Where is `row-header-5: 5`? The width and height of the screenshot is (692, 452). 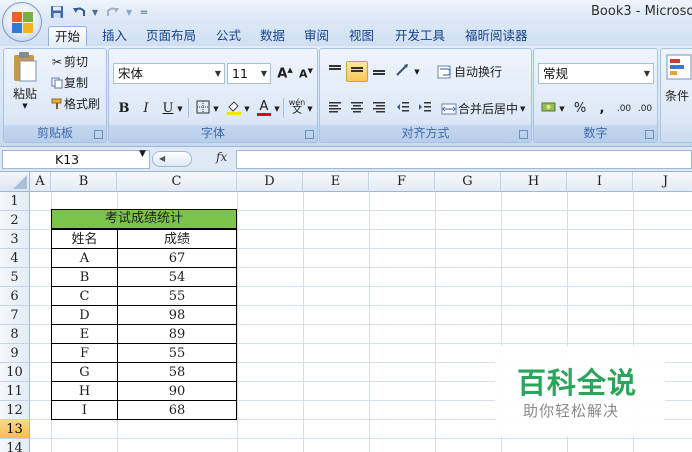 row-header-5: 5 is located at coordinates (15, 277).